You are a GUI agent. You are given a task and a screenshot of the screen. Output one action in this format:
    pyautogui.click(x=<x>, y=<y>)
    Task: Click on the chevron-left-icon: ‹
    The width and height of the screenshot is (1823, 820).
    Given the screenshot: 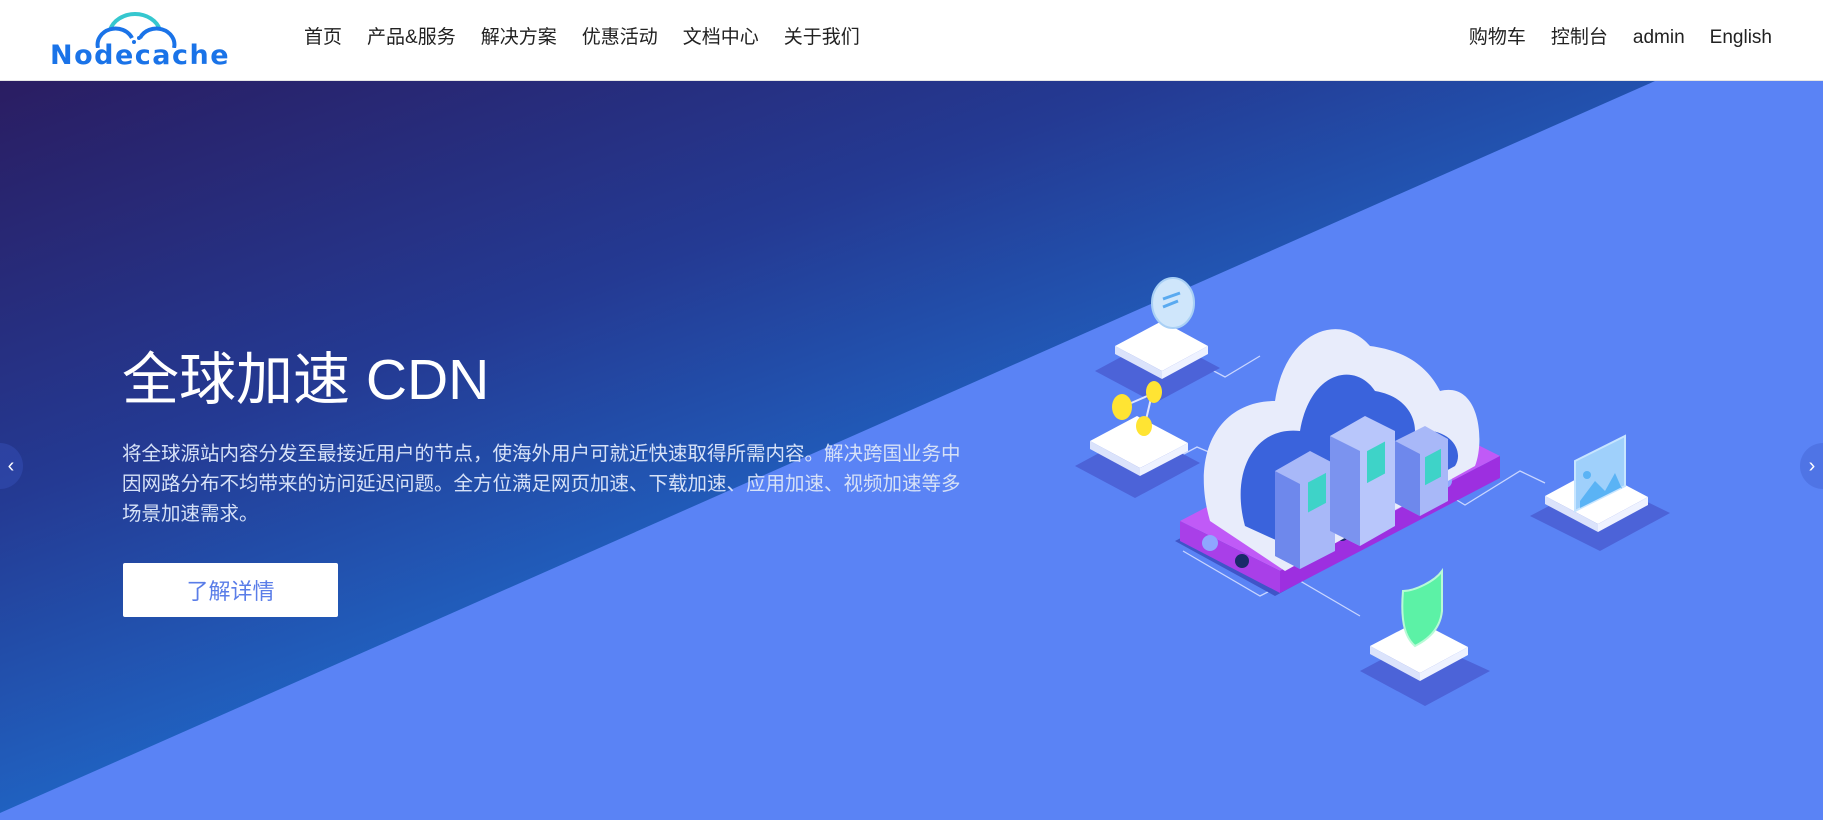 What is the action you would take?
    pyautogui.click(x=11, y=465)
    